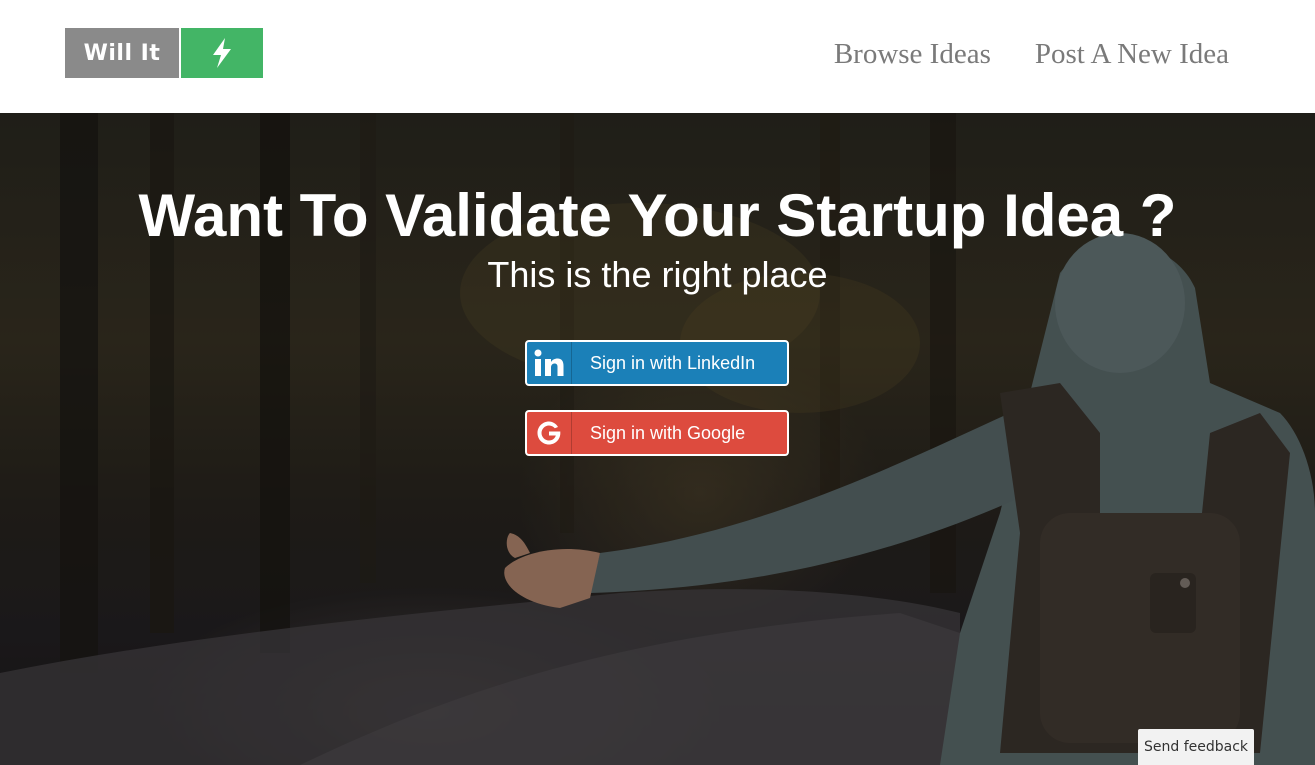 The height and width of the screenshot is (765, 1315). What do you see at coordinates (549, 363) in the screenshot?
I see `linkedin-icon` at bounding box center [549, 363].